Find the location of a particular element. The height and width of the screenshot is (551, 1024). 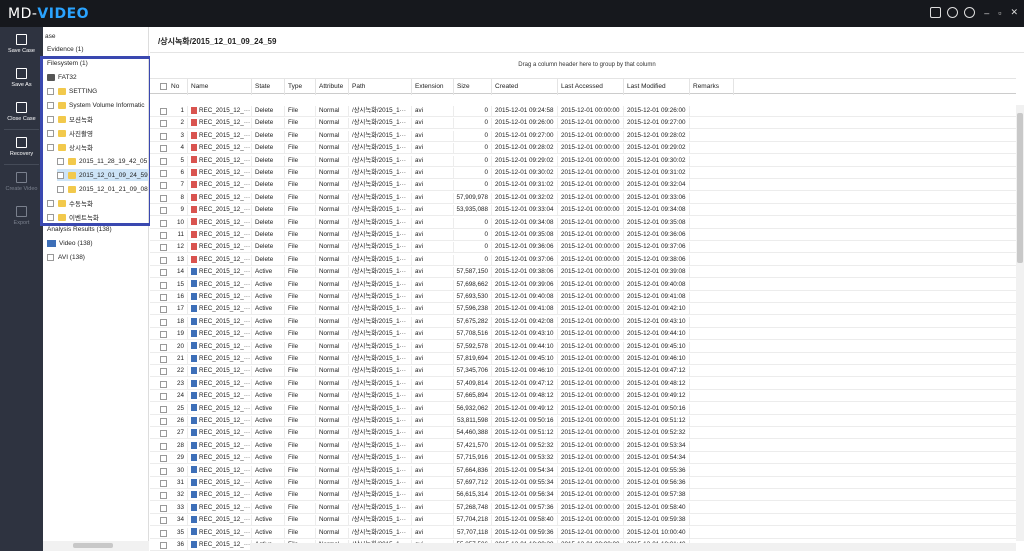

restore-button: ▫ is located at coordinates (999, 13).